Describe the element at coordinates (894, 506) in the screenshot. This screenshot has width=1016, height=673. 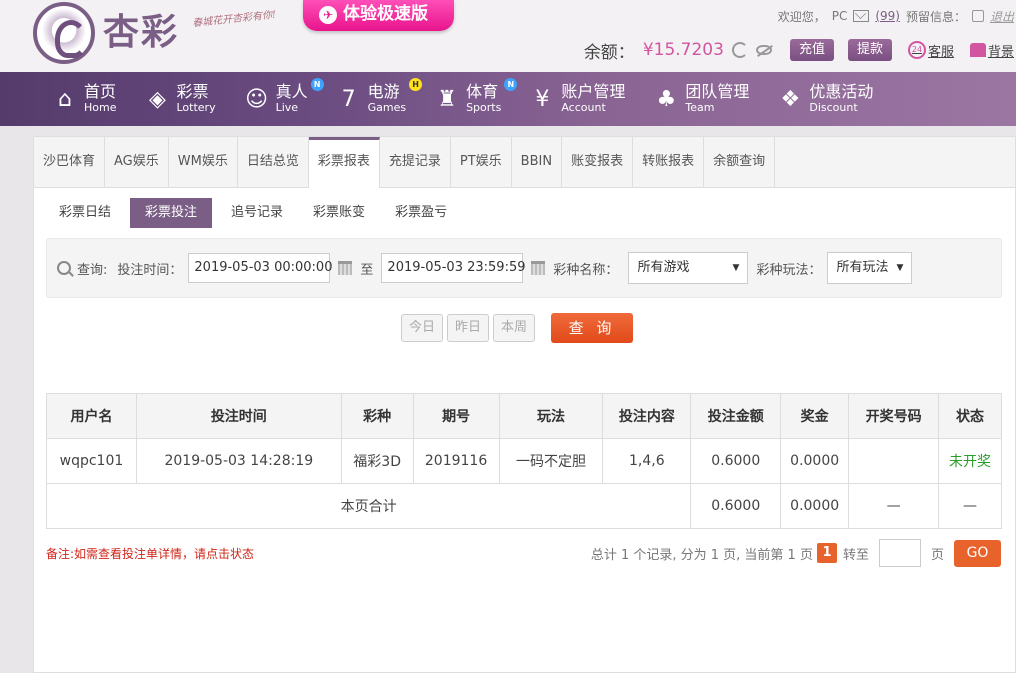
I see `summary-draw: —` at that location.